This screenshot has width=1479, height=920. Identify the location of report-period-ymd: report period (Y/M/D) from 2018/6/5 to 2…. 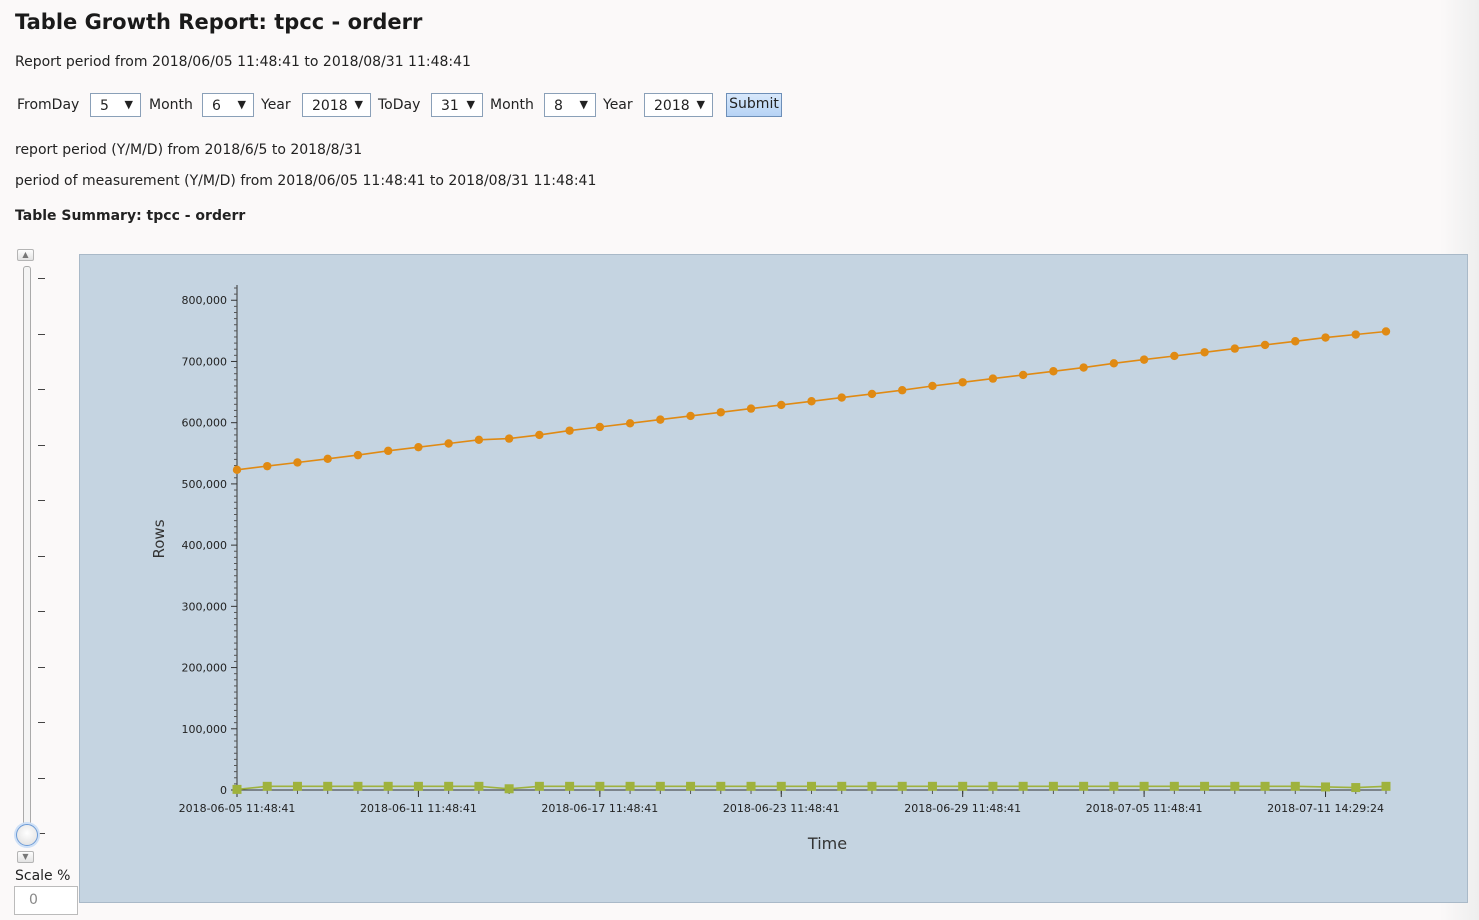
(189, 150).